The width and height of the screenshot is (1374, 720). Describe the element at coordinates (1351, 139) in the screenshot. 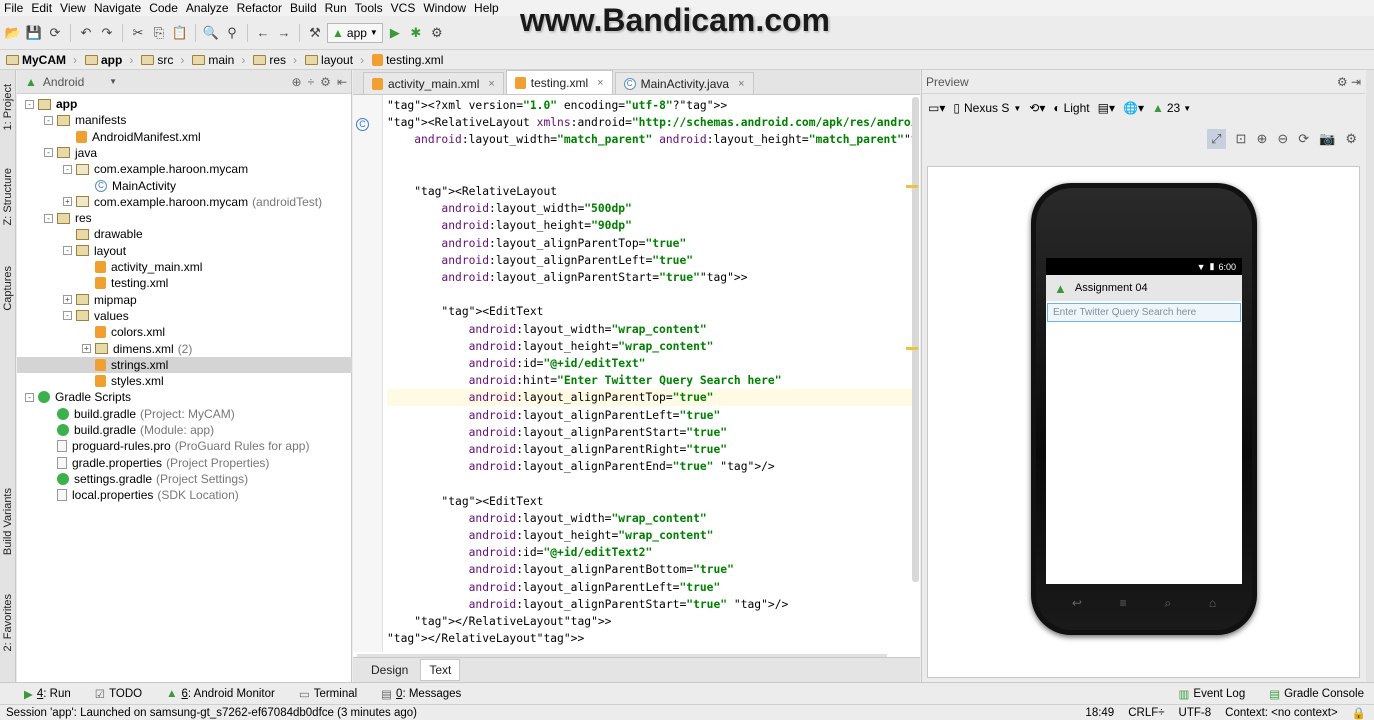

I see `preview-gear-icon: ⚙` at that location.